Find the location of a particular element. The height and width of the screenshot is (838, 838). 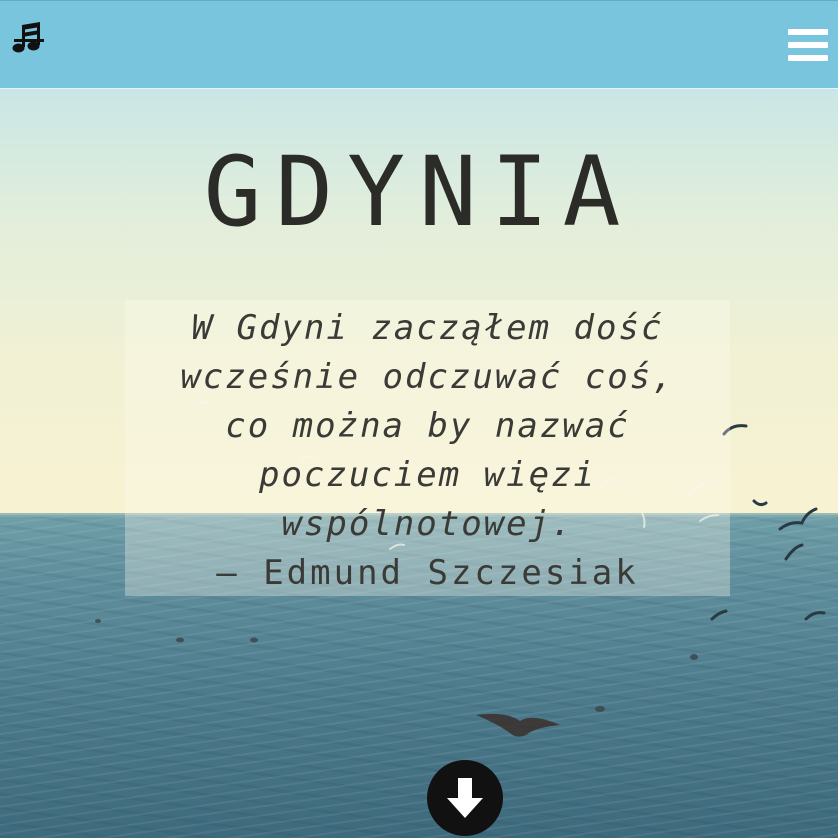

top-navigation-bar is located at coordinates (419, 44).